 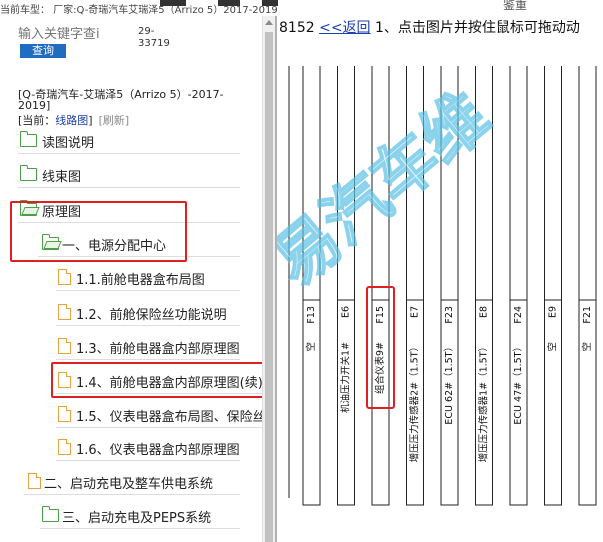 I want to click on tree-item-start-charge: 二、启动充电及整车供电系统, so click(x=132, y=482).